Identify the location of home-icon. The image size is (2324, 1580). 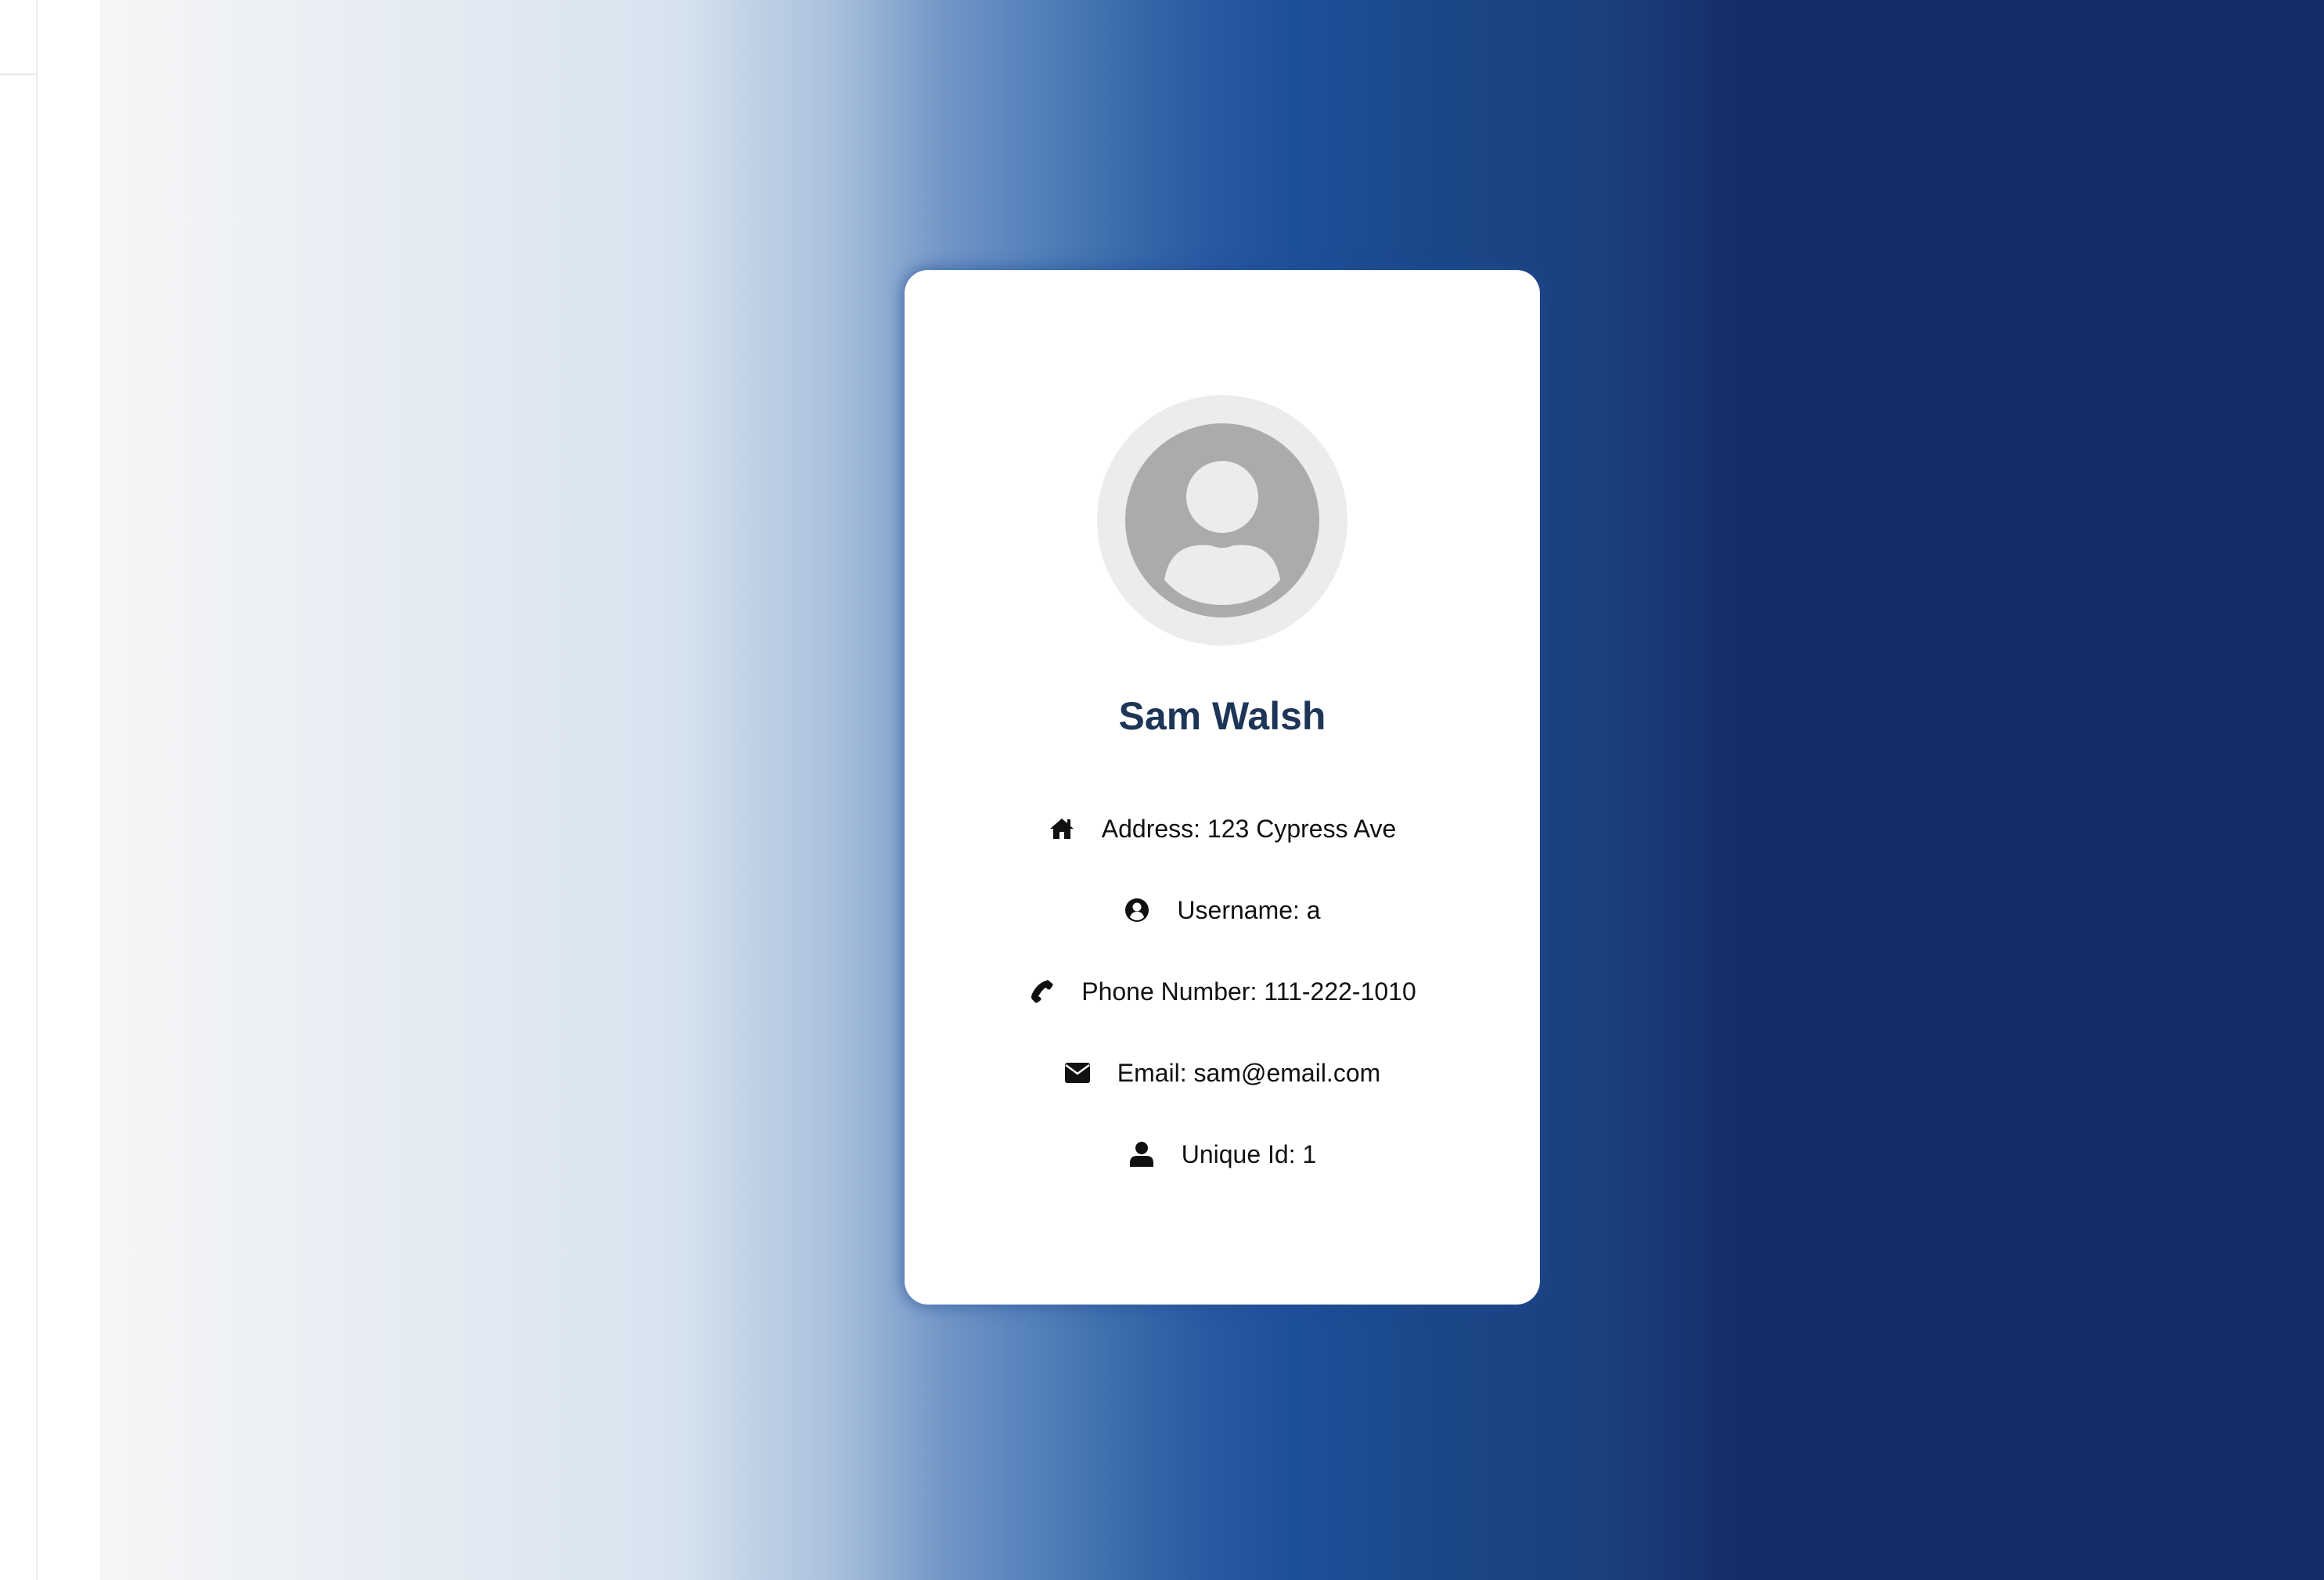
(1062, 828).